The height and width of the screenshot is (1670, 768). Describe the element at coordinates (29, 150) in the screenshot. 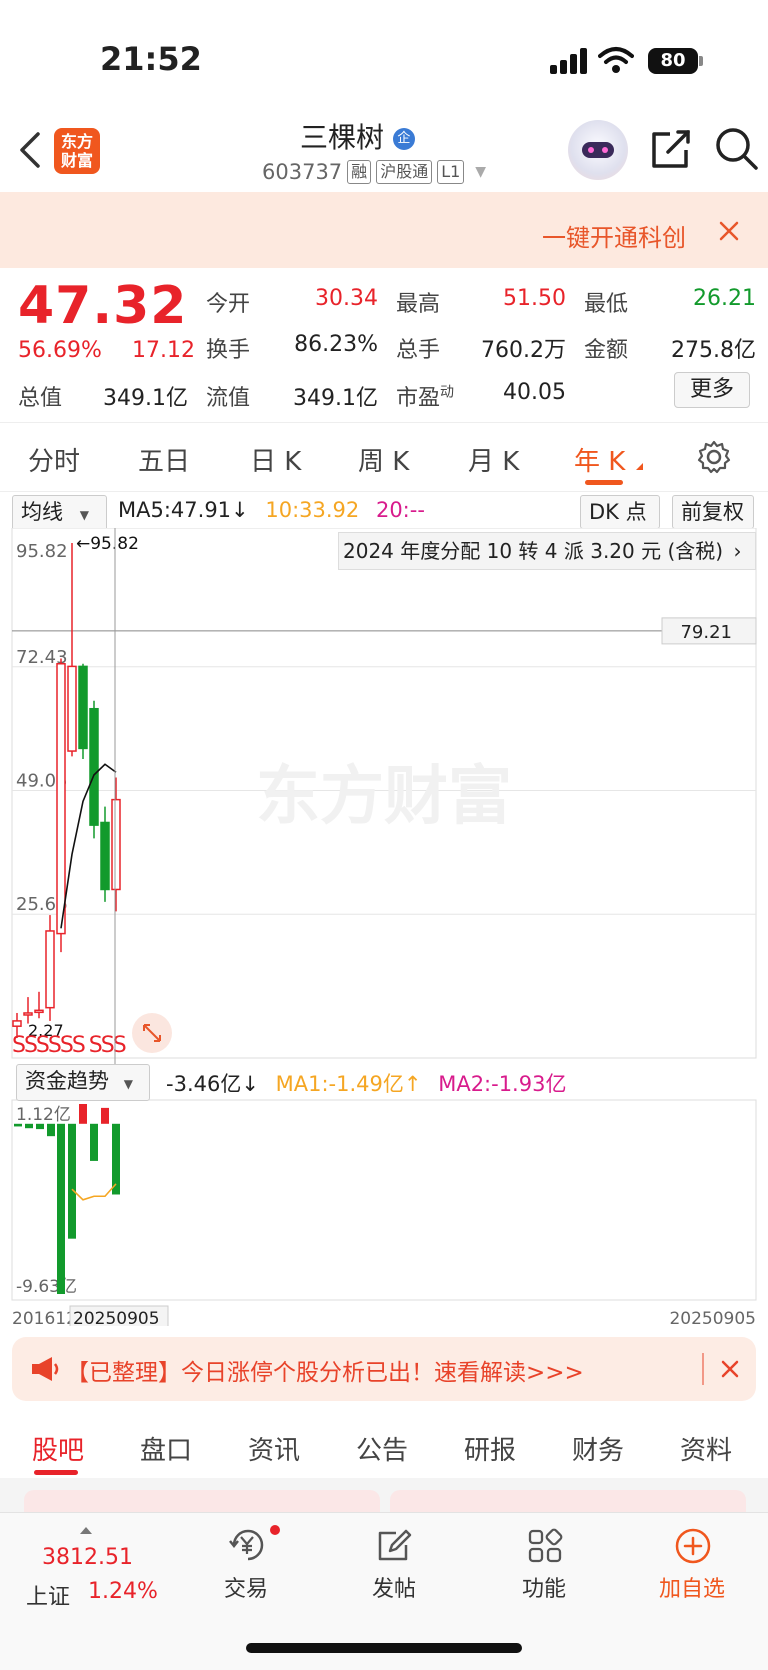

I see `back-arrow-icon` at that location.